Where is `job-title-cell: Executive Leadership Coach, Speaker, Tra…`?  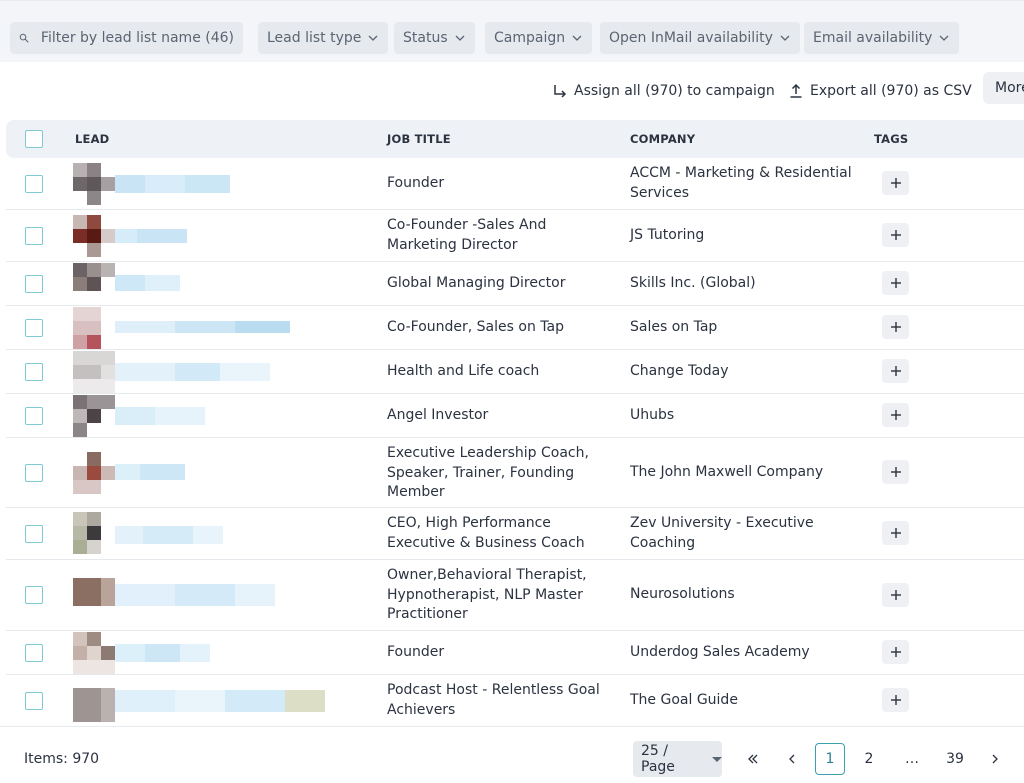
job-title-cell: Executive Leadership Coach, Speaker, Tra… is located at coordinates (488, 472).